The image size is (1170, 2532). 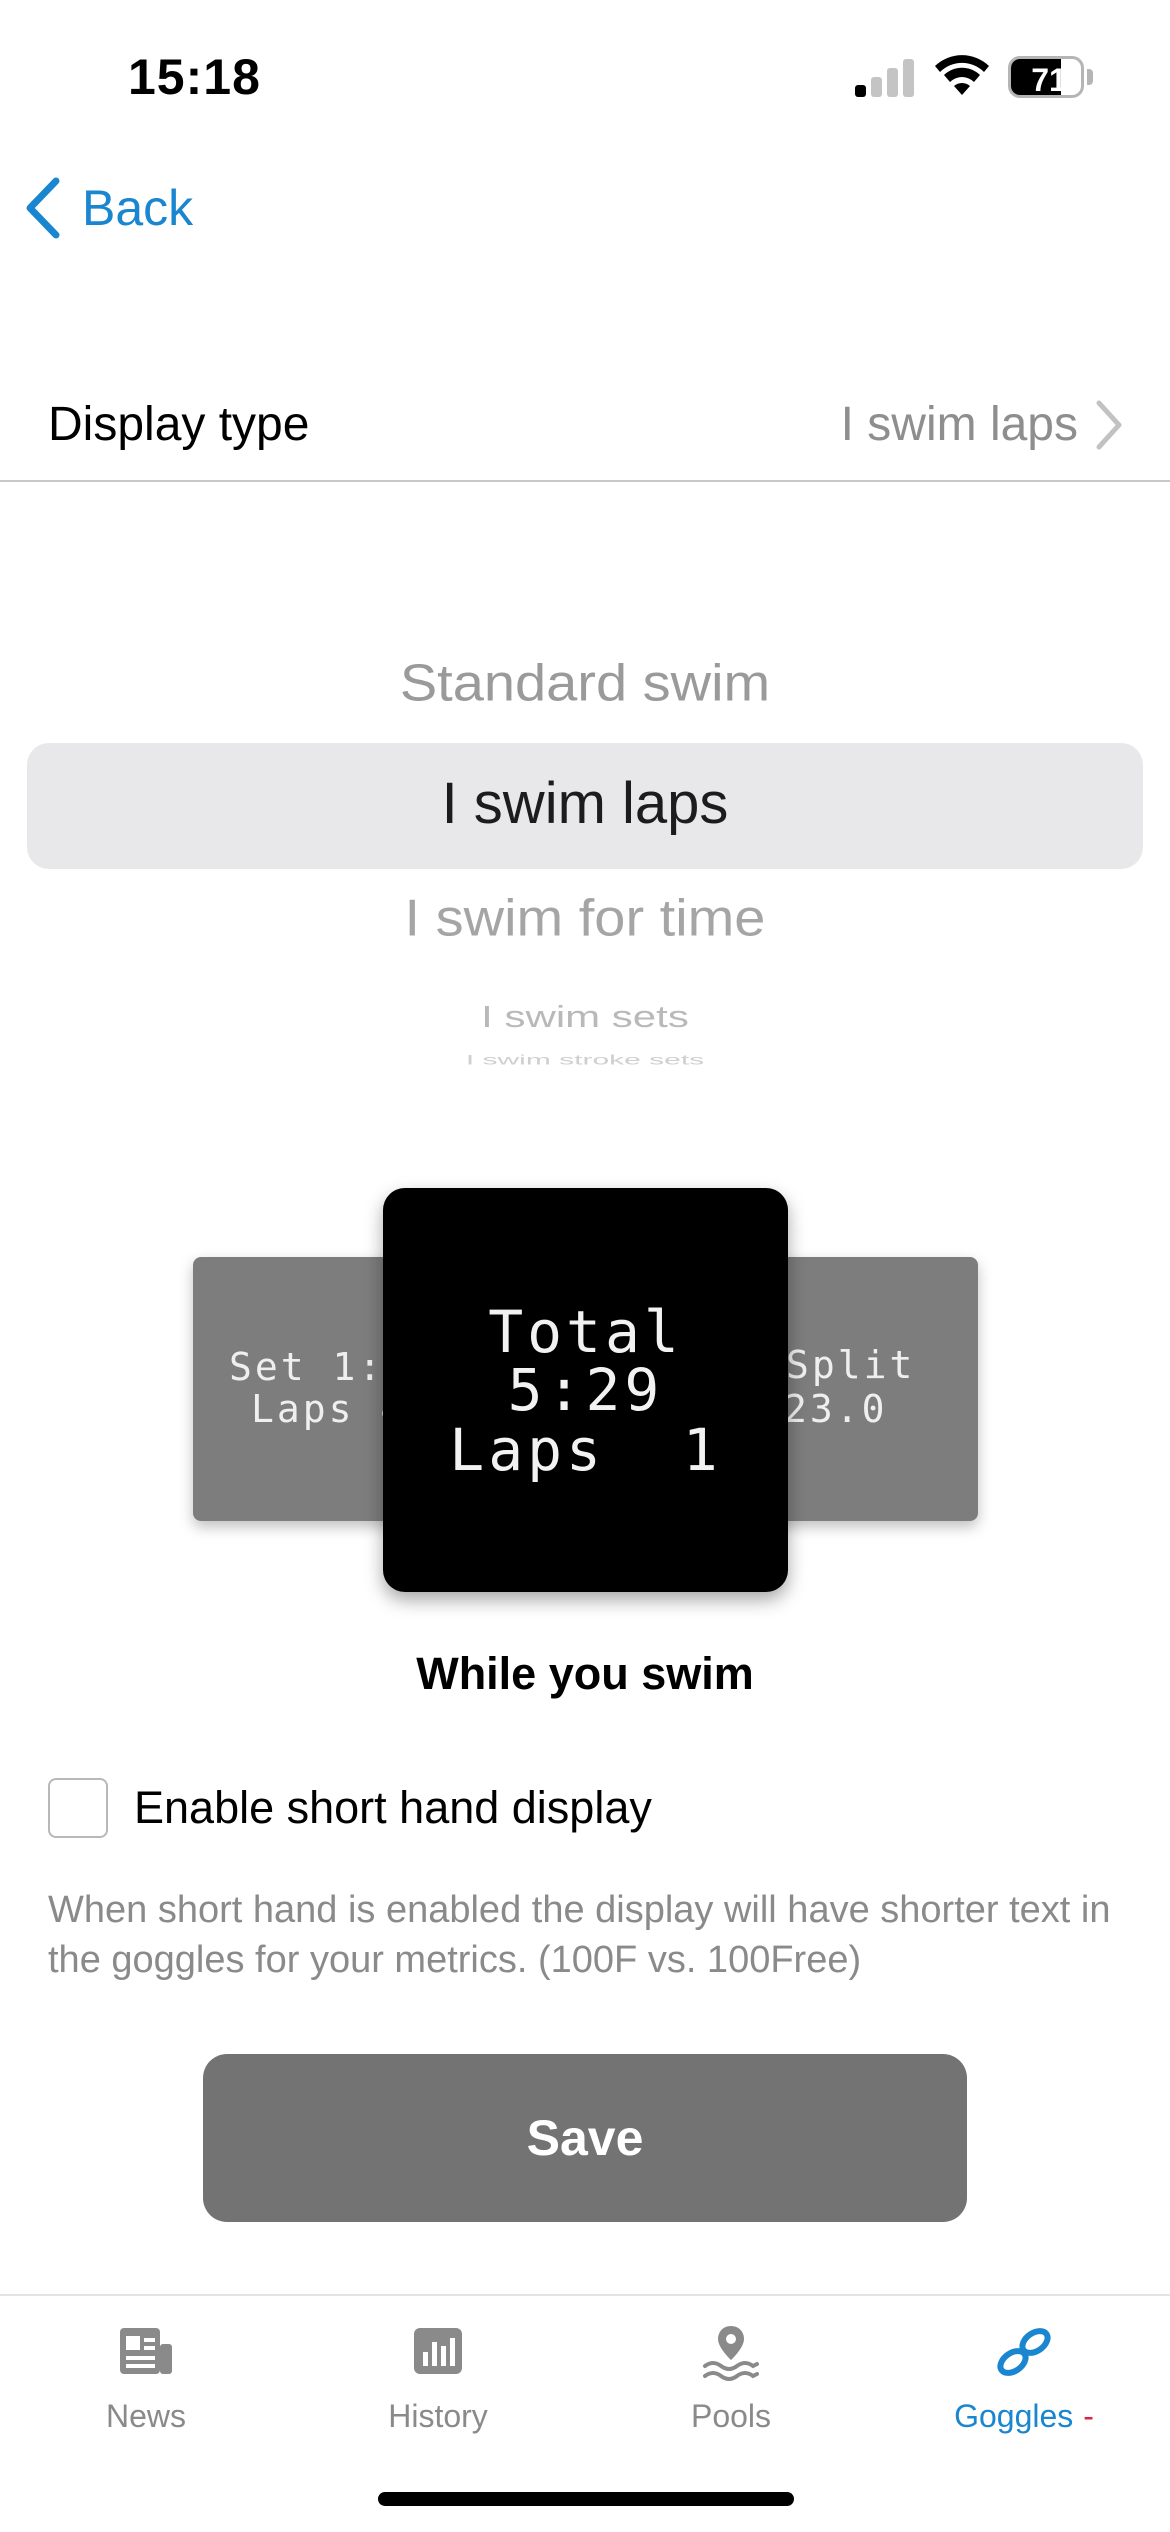 I want to click on preview-right-line: Split, so click(x=851, y=1365).